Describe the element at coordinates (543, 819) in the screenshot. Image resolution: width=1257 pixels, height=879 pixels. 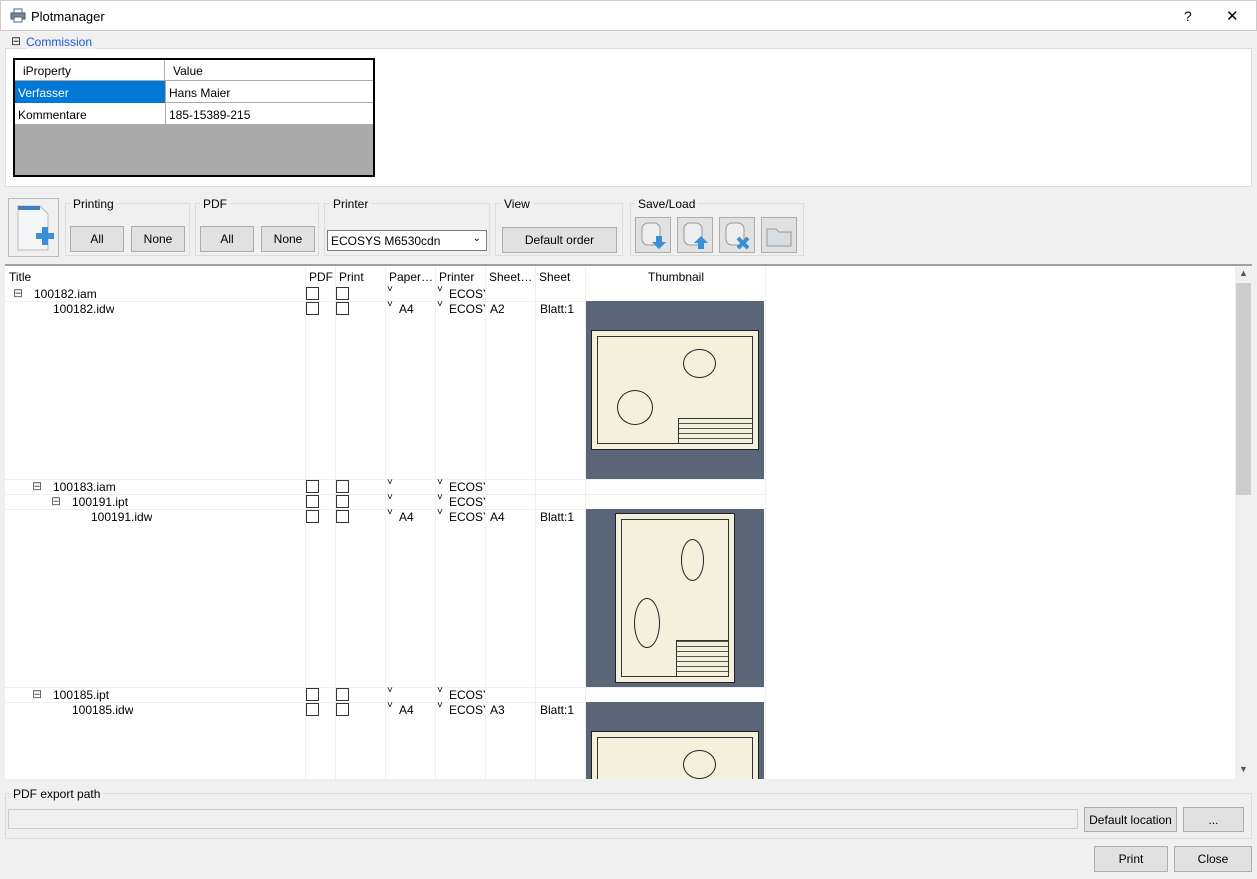
I see `pdf-export-path-field` at that location.